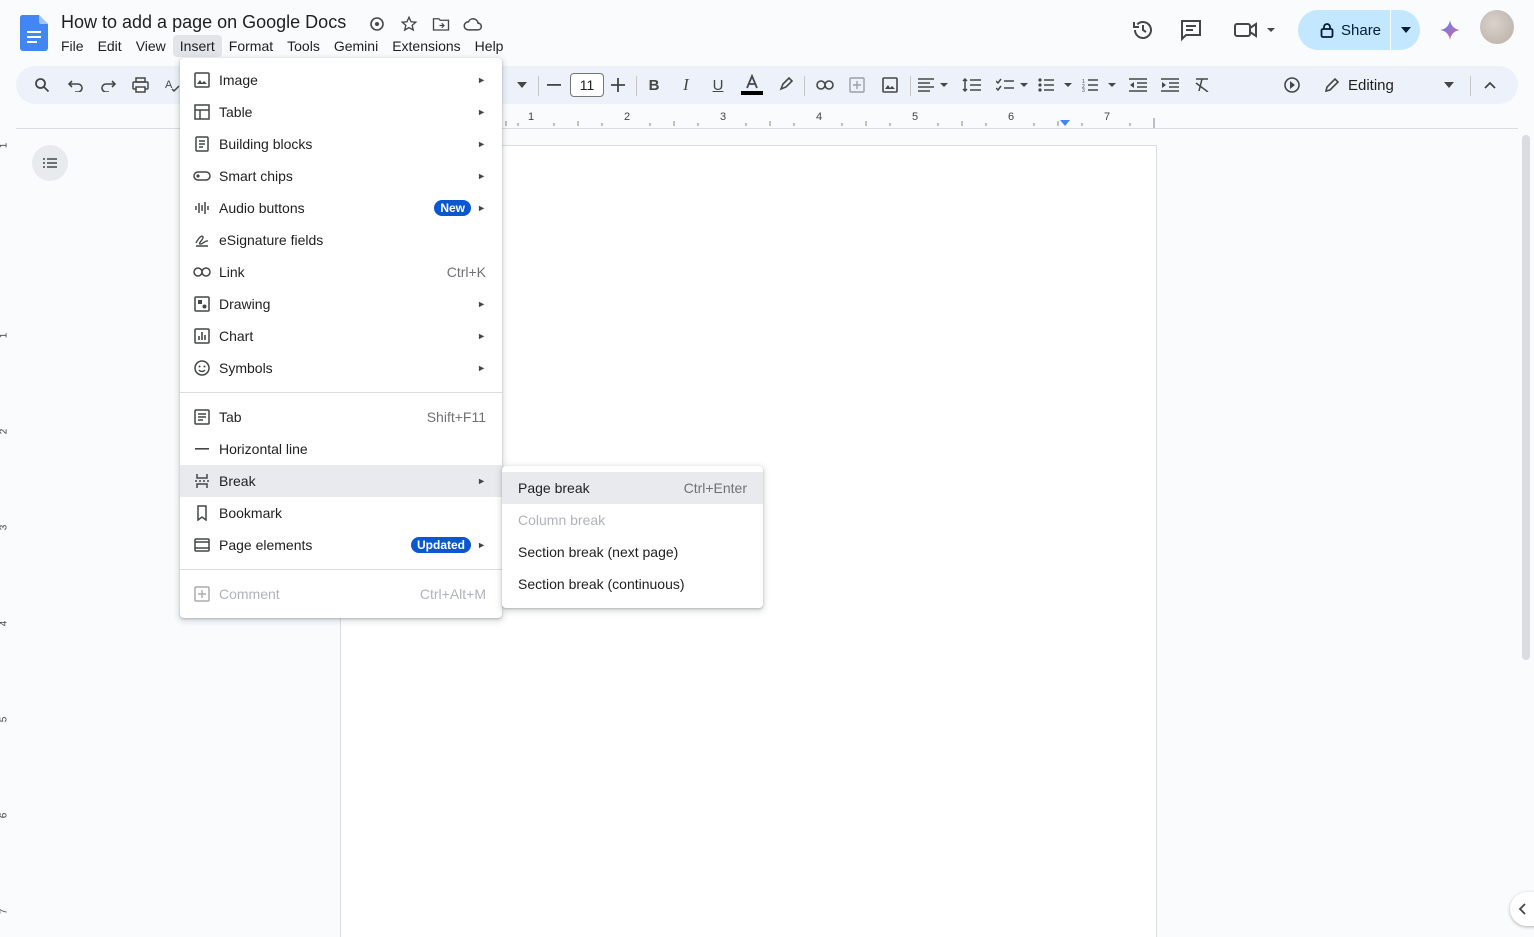  I want to click on comments-icon, so click(1191, 30).